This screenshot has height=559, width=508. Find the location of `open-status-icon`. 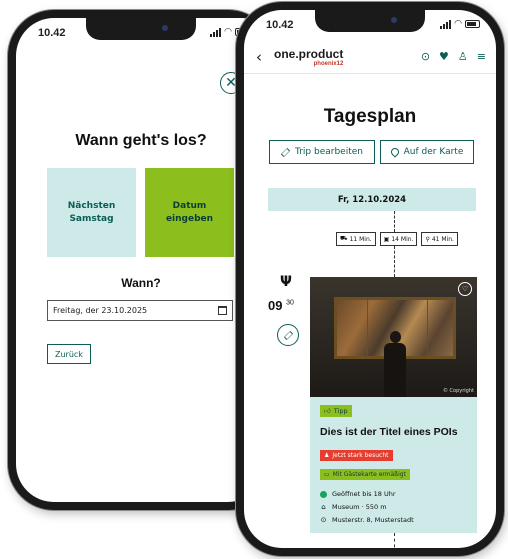

open-status-icon is located at coordinates (323, 494).